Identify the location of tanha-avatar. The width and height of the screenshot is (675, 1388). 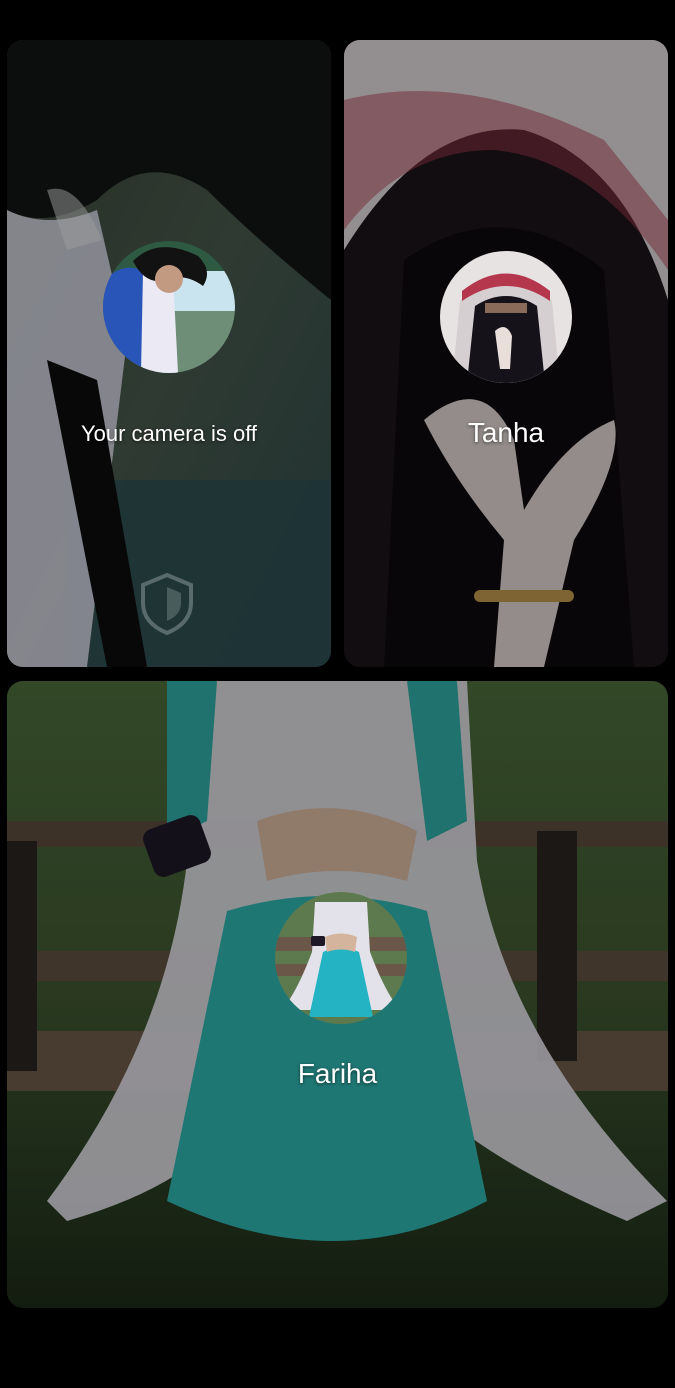
(506, 317).